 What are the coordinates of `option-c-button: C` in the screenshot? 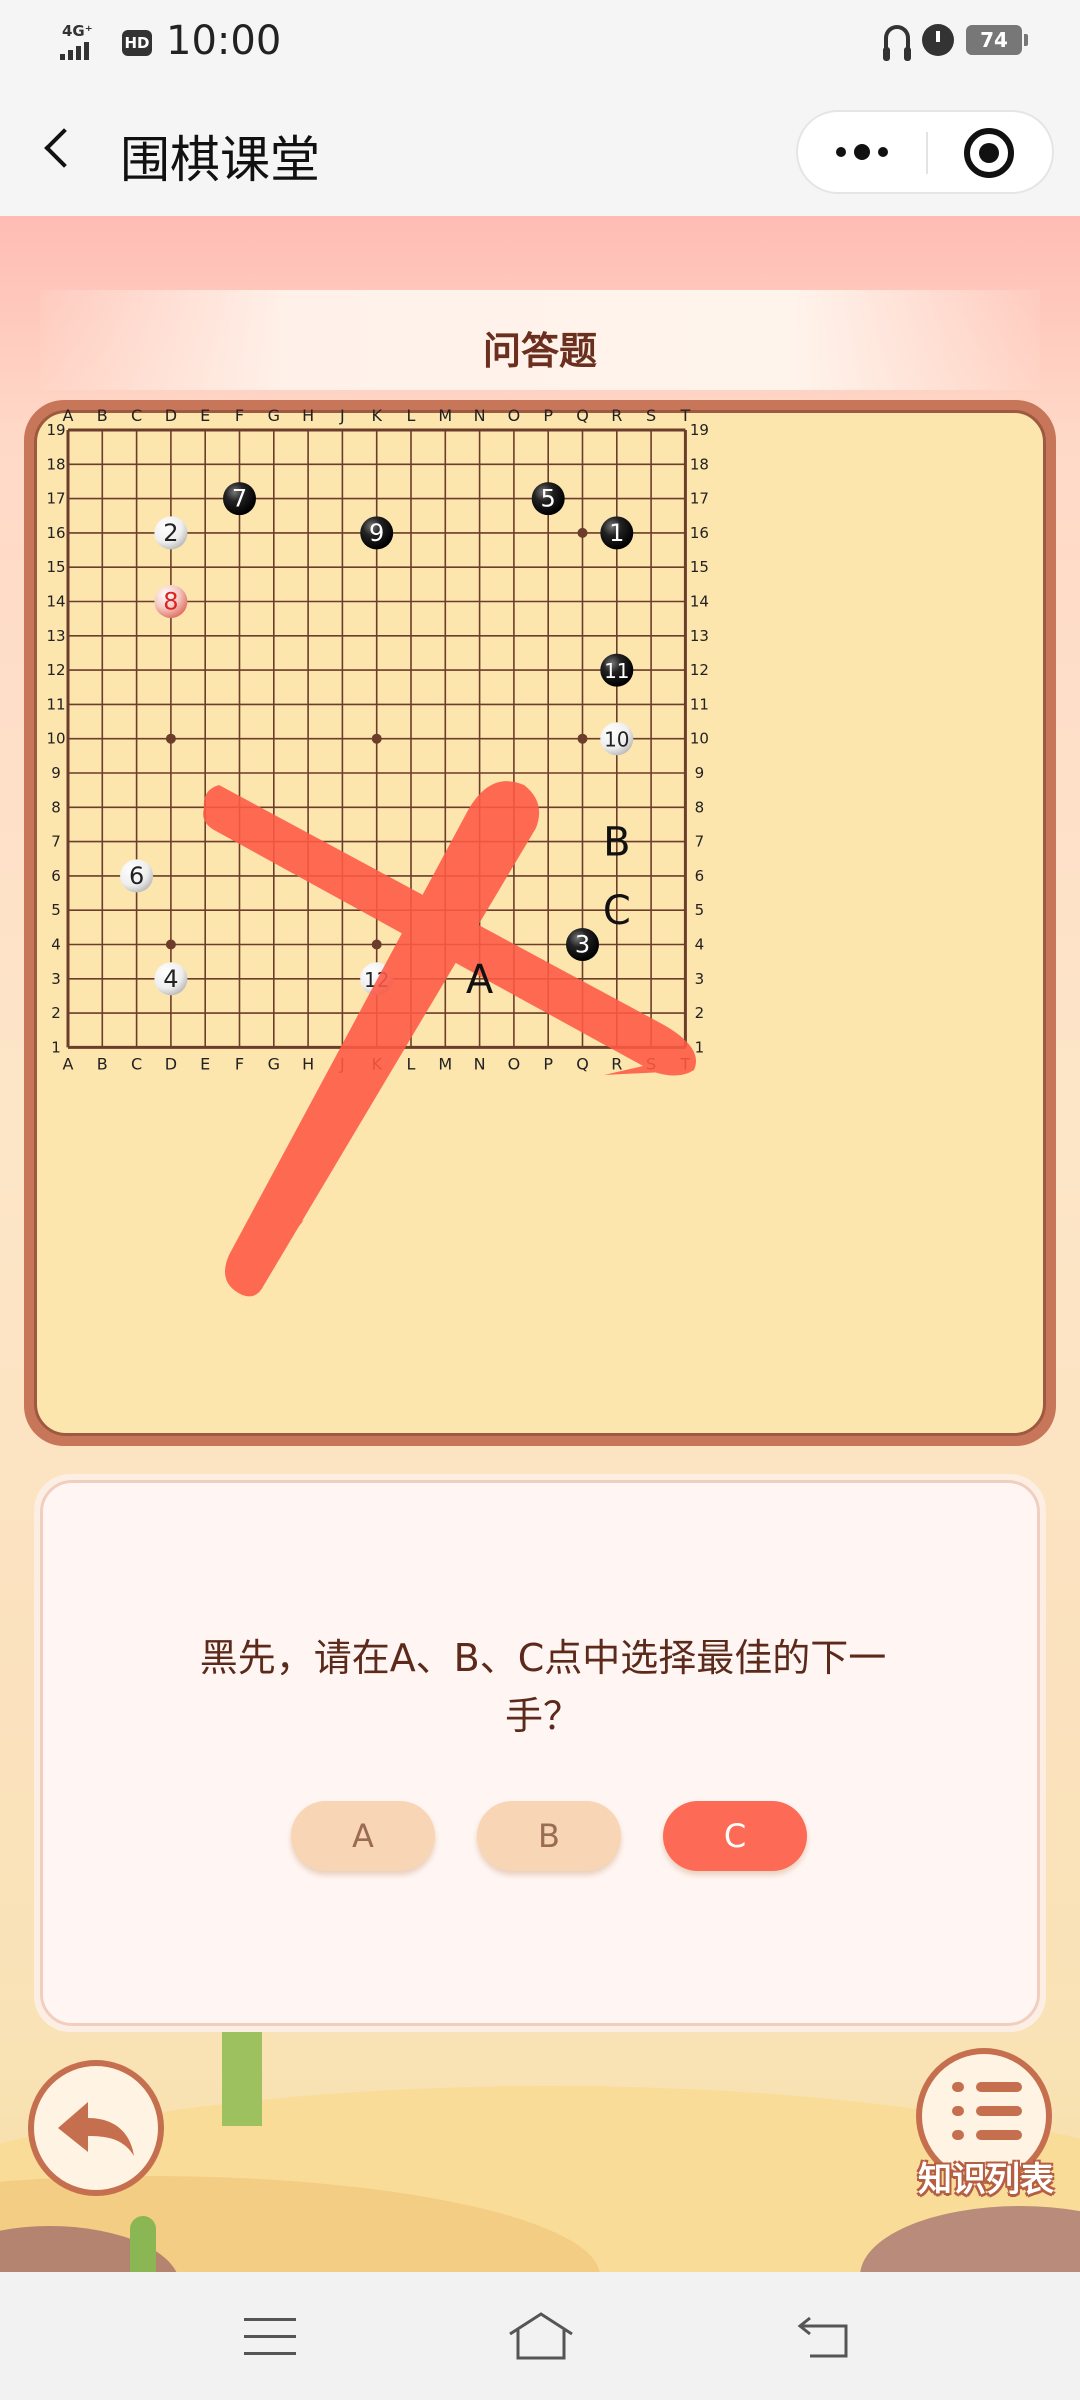 It's located at (735, 1836).